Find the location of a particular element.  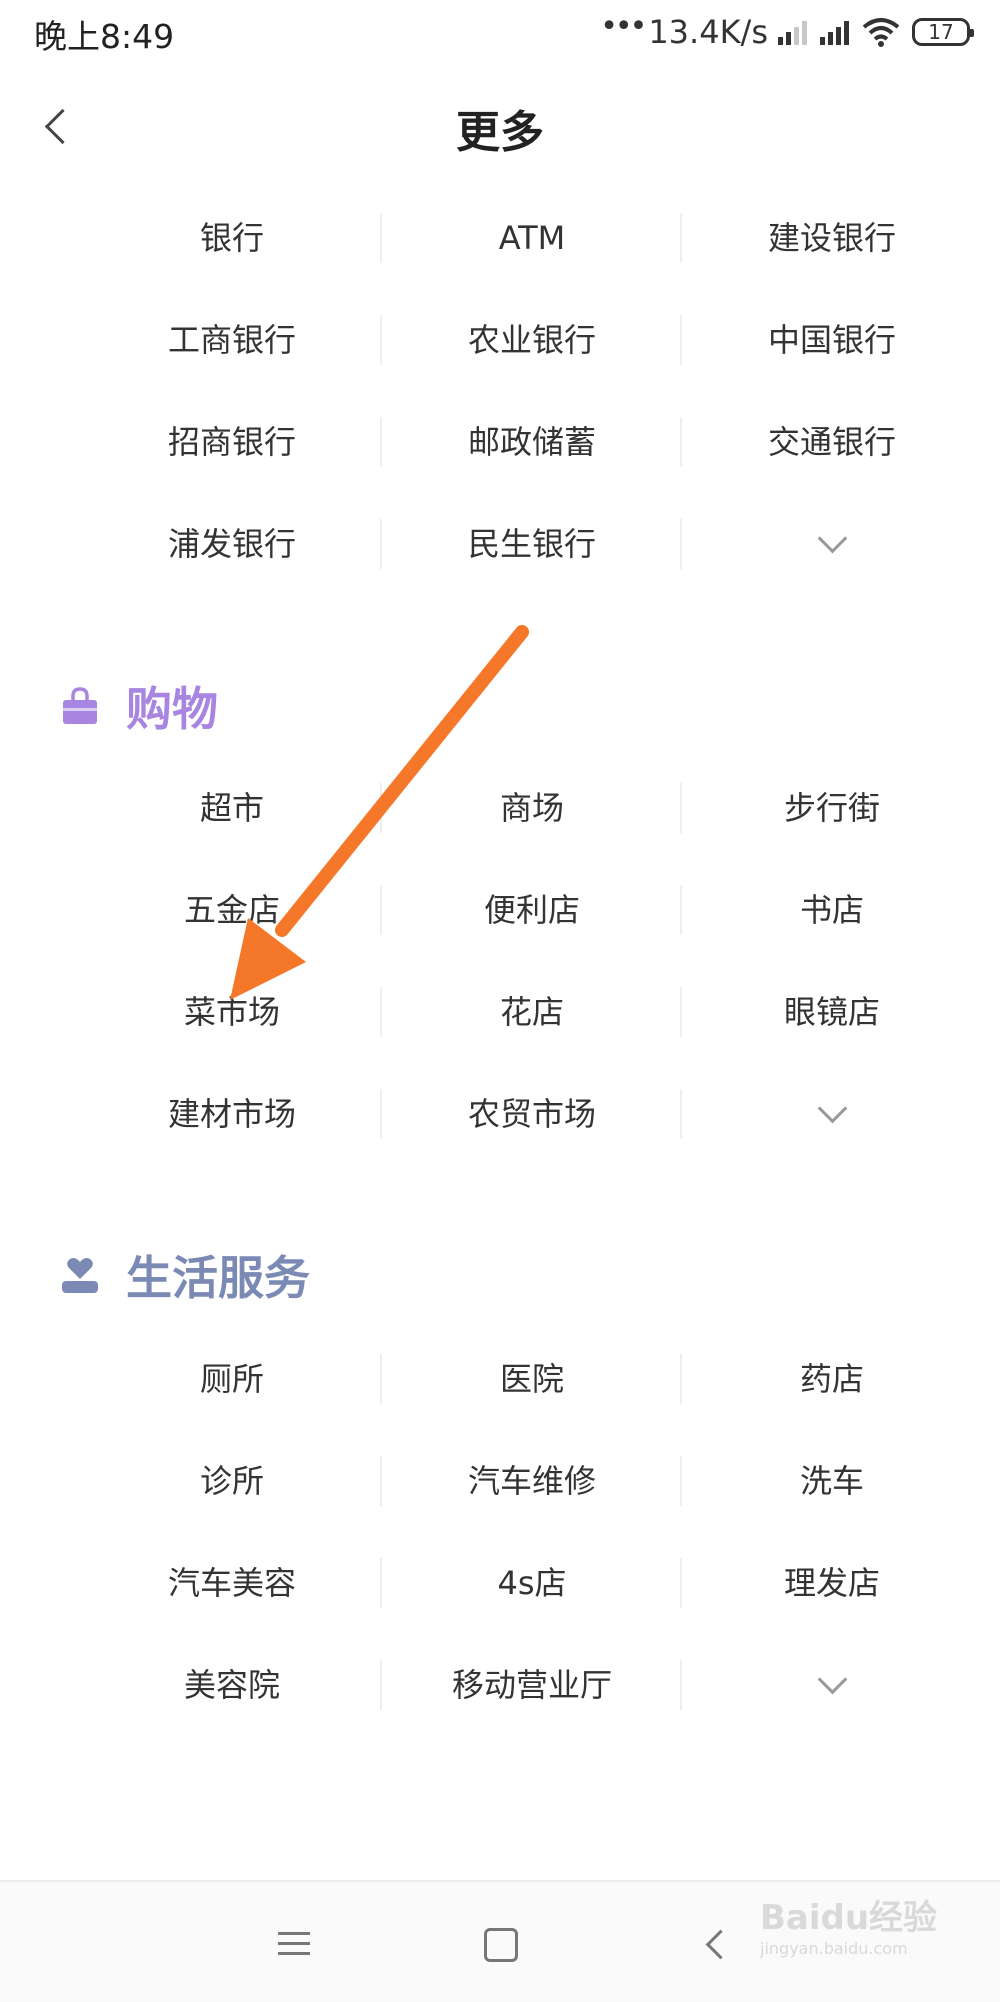

grid-row: 超市 商场 步行街 is located at coordinates (532, 808).